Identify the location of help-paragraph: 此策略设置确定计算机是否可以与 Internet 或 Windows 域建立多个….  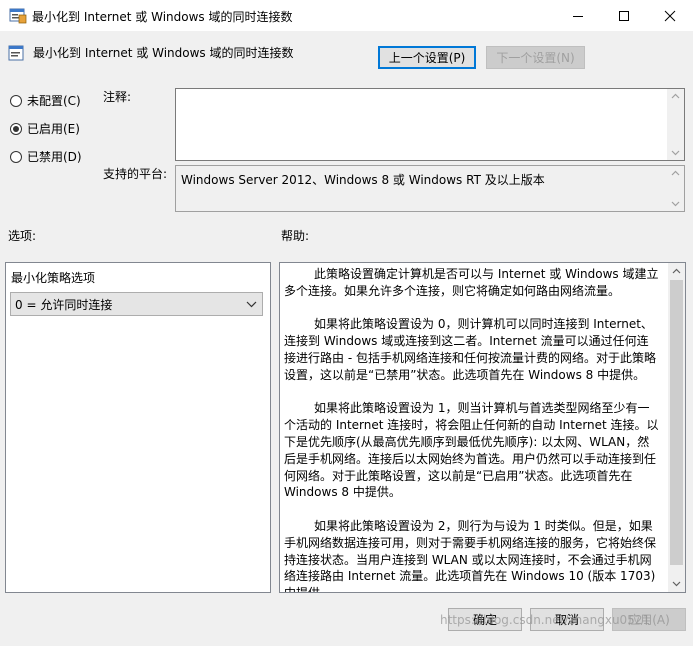
(471, 282).